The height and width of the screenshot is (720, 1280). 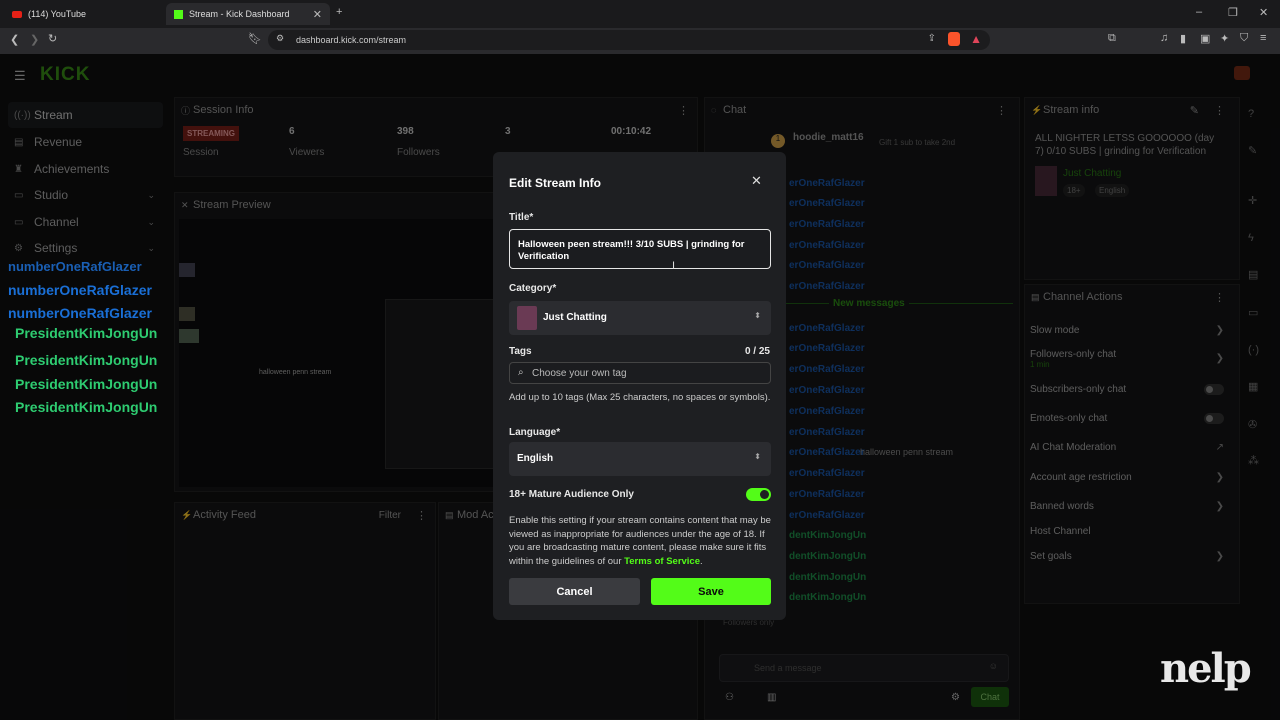 What do you see at coordinates (1224, 38) in the screenshot?
I see `ai-icon: ✦` at bounding box center [1224, 38].